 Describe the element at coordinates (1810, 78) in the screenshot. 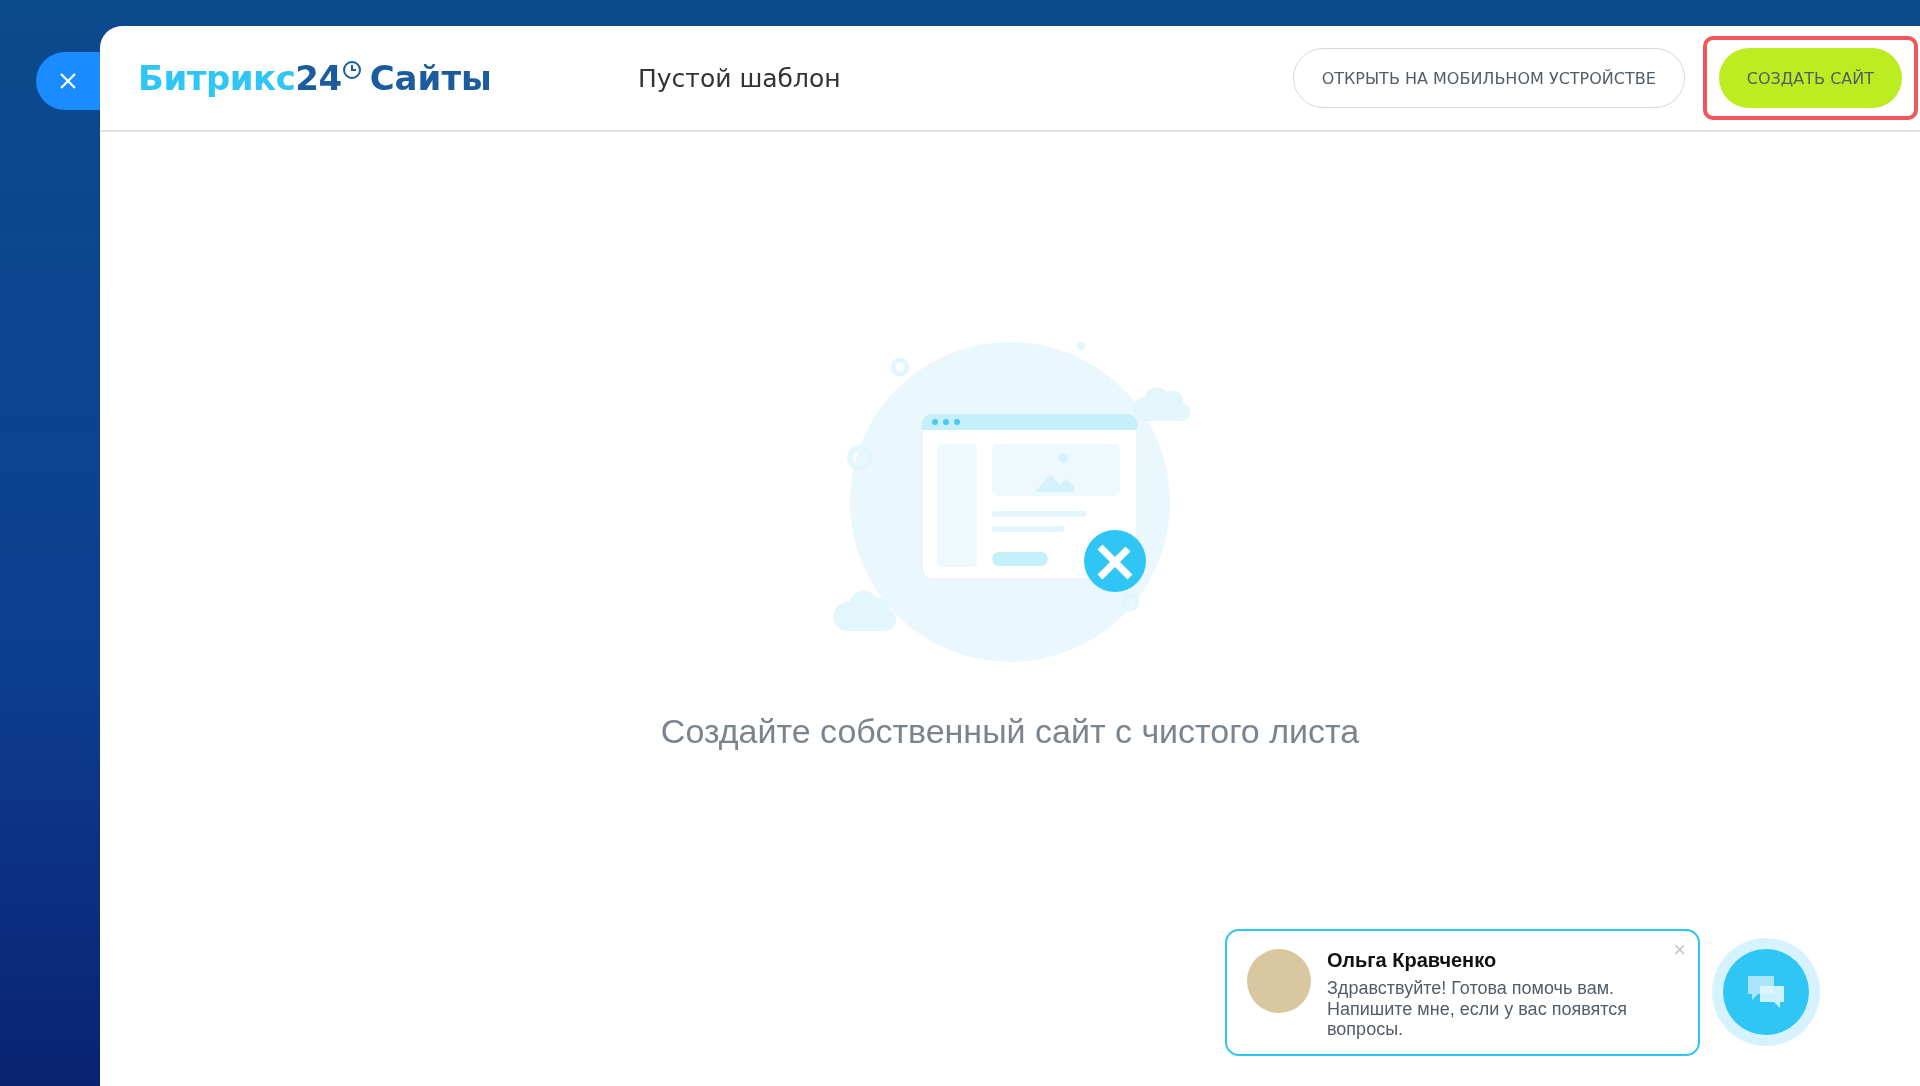

I see `create-site-button: СОЗДАТЬ САЙТ` at that location.